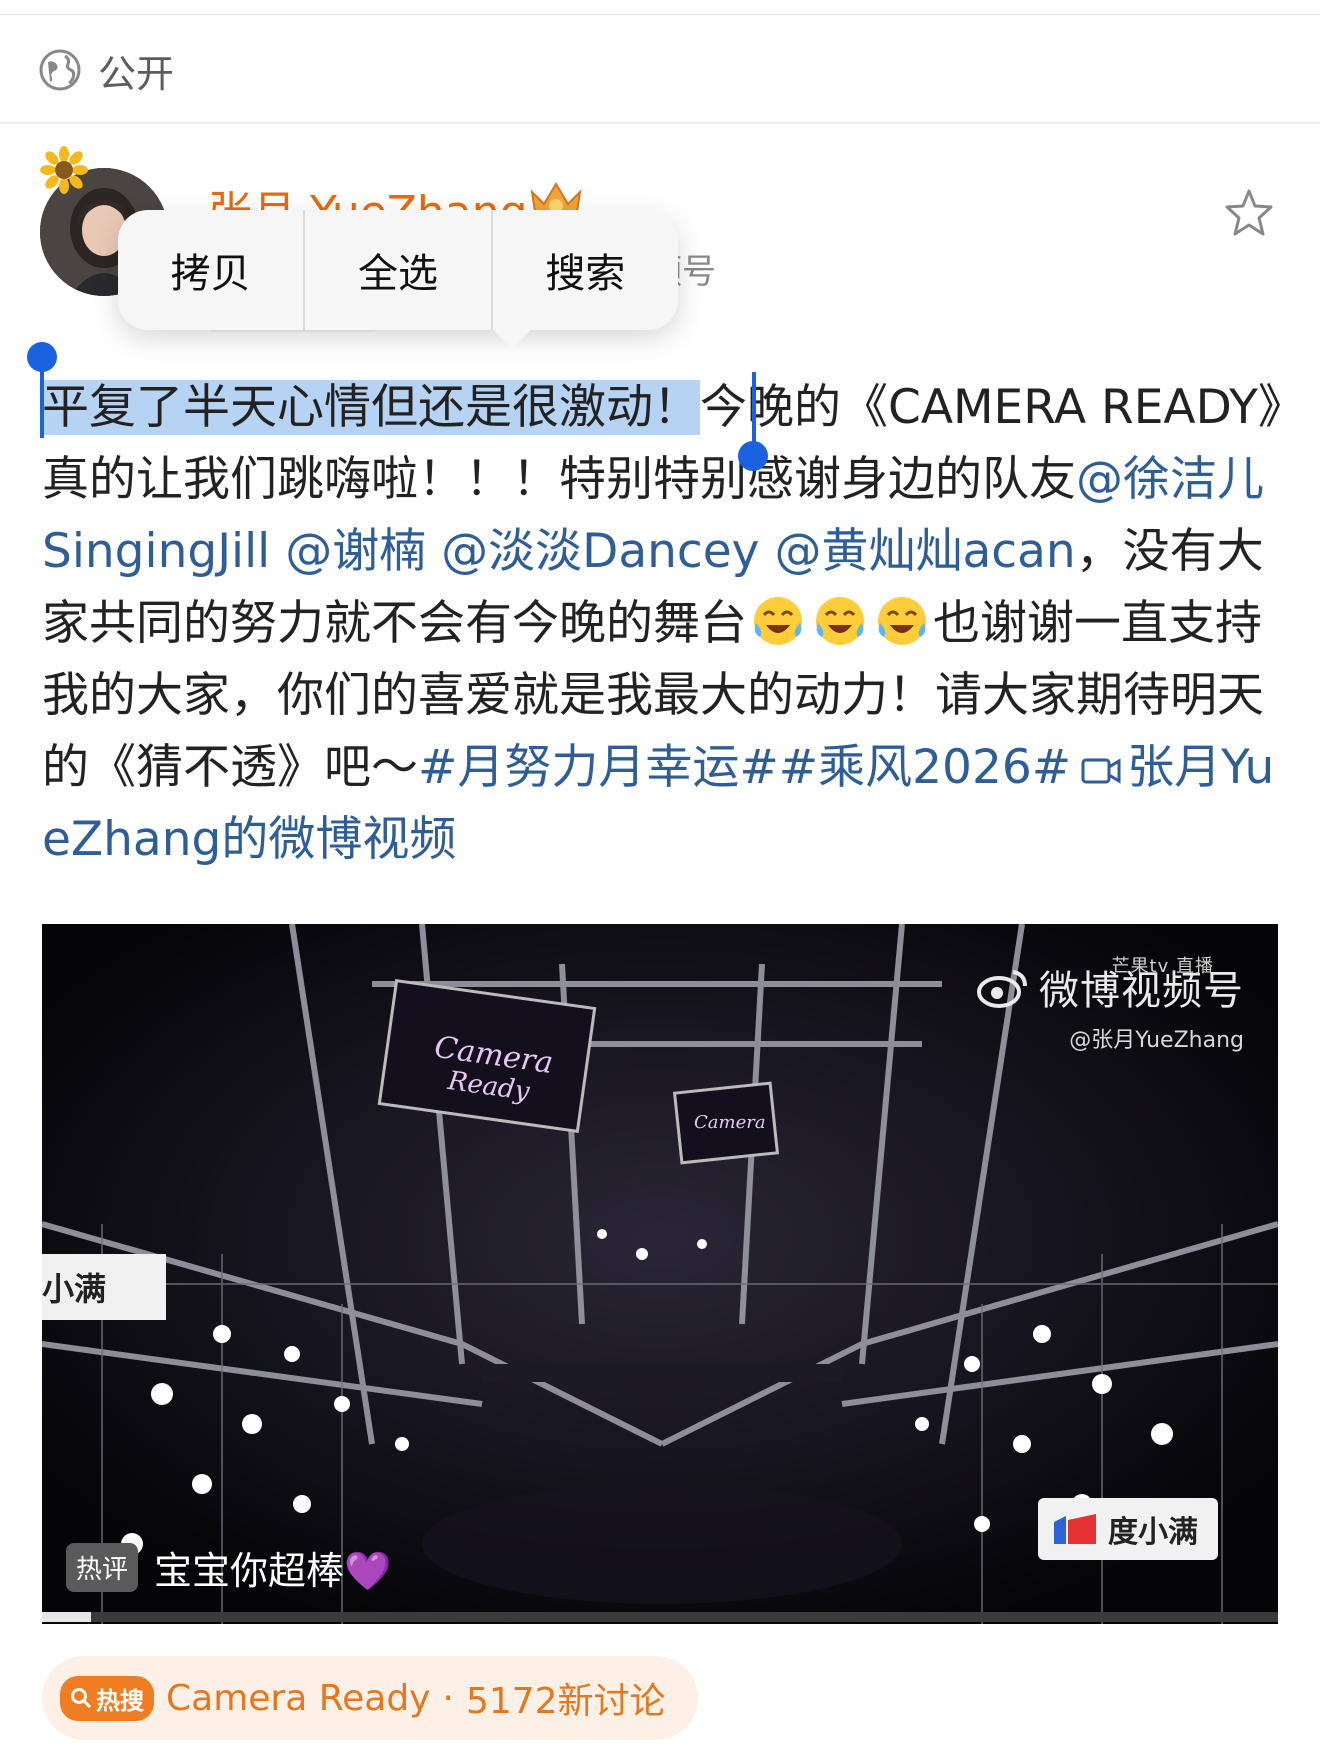  I want to click on watermark-small: 芒果tv 直播, so click(1162, 966).